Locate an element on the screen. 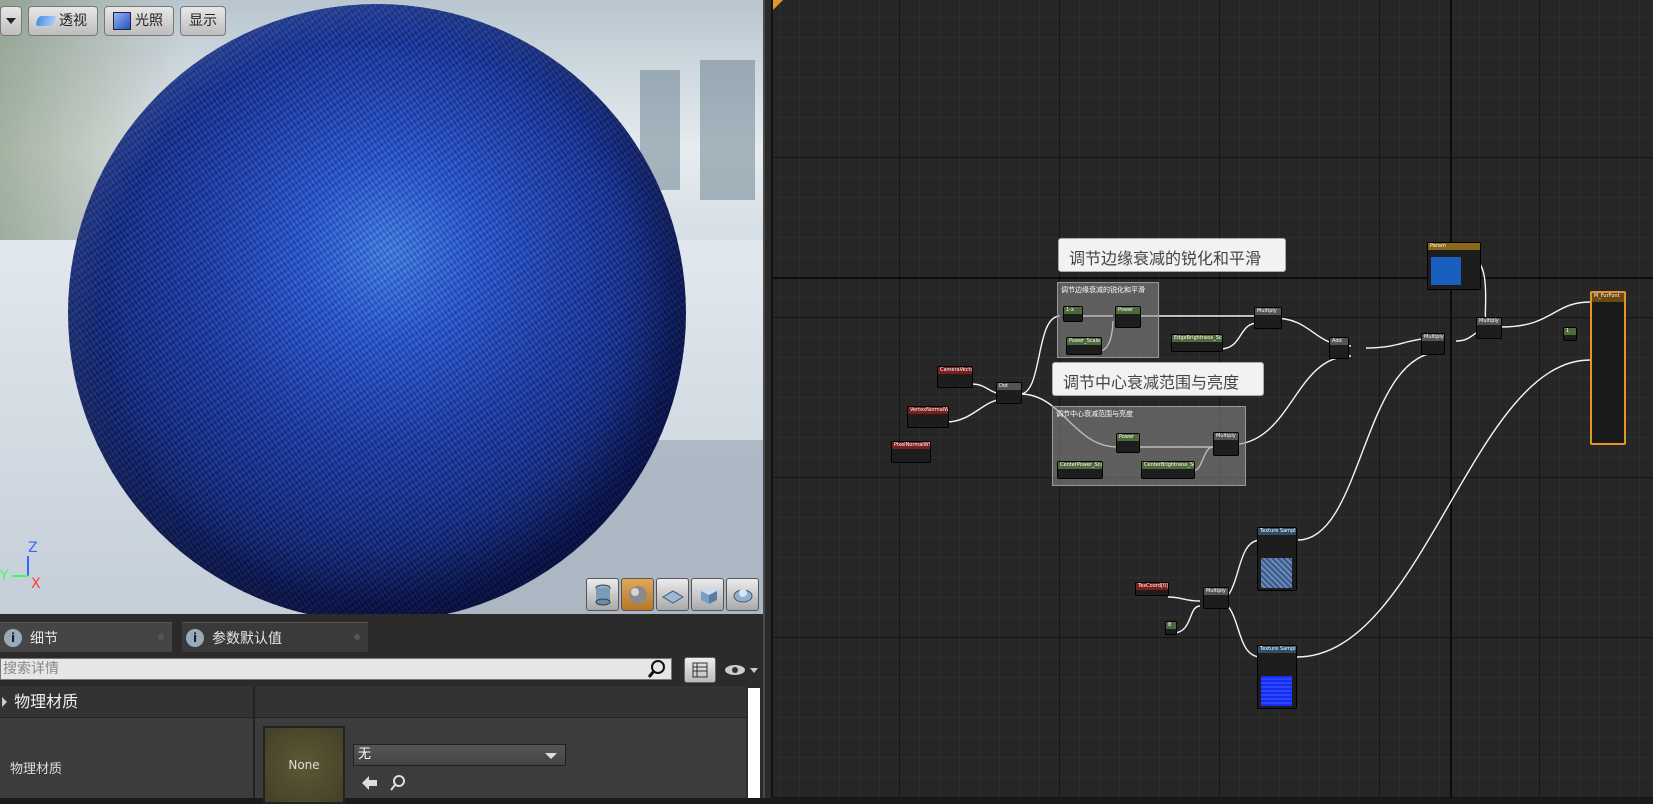 The height and width of the screenshot is (804, 1653). tab-parameter-defaults: i 参数默认值 is located at coordinates (275, 637).